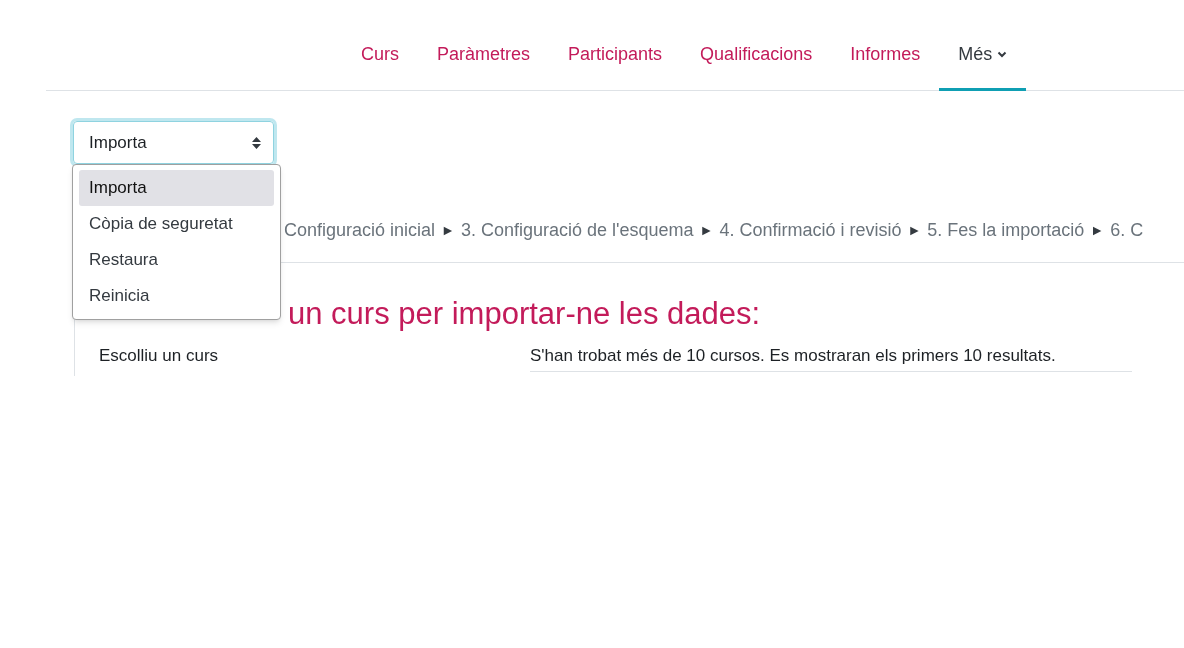  What do you see at coordinates (831, 357) in the screenshot?
I see `info-message: S'han trobat més de 10 cursos. Es mostraran els primers 10 resultats.` at bounding box center [831, 357].